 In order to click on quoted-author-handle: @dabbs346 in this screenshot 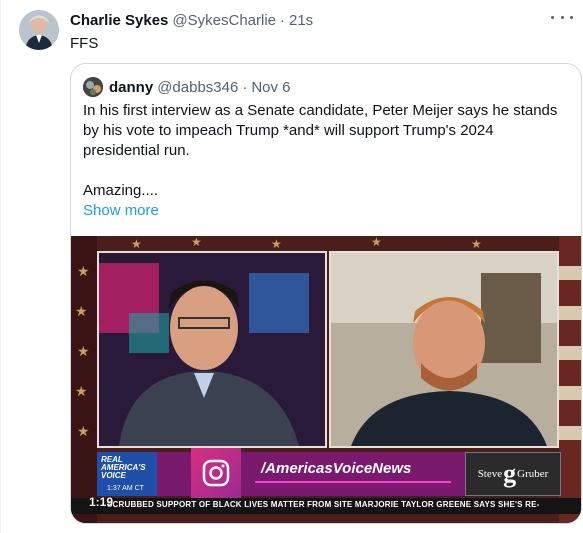, I will do `click(198, 87)`.